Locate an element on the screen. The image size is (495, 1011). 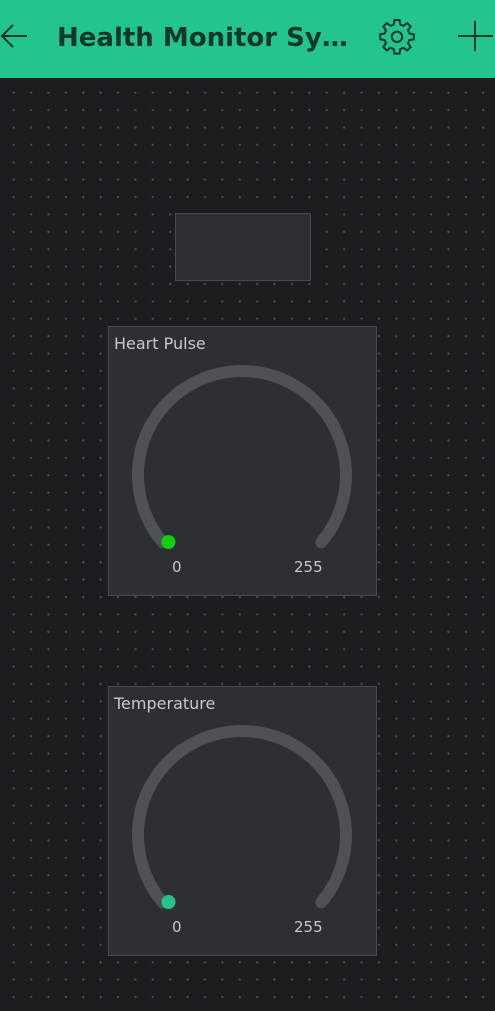
arrow-left-icon is located at coordinates (13, 36).